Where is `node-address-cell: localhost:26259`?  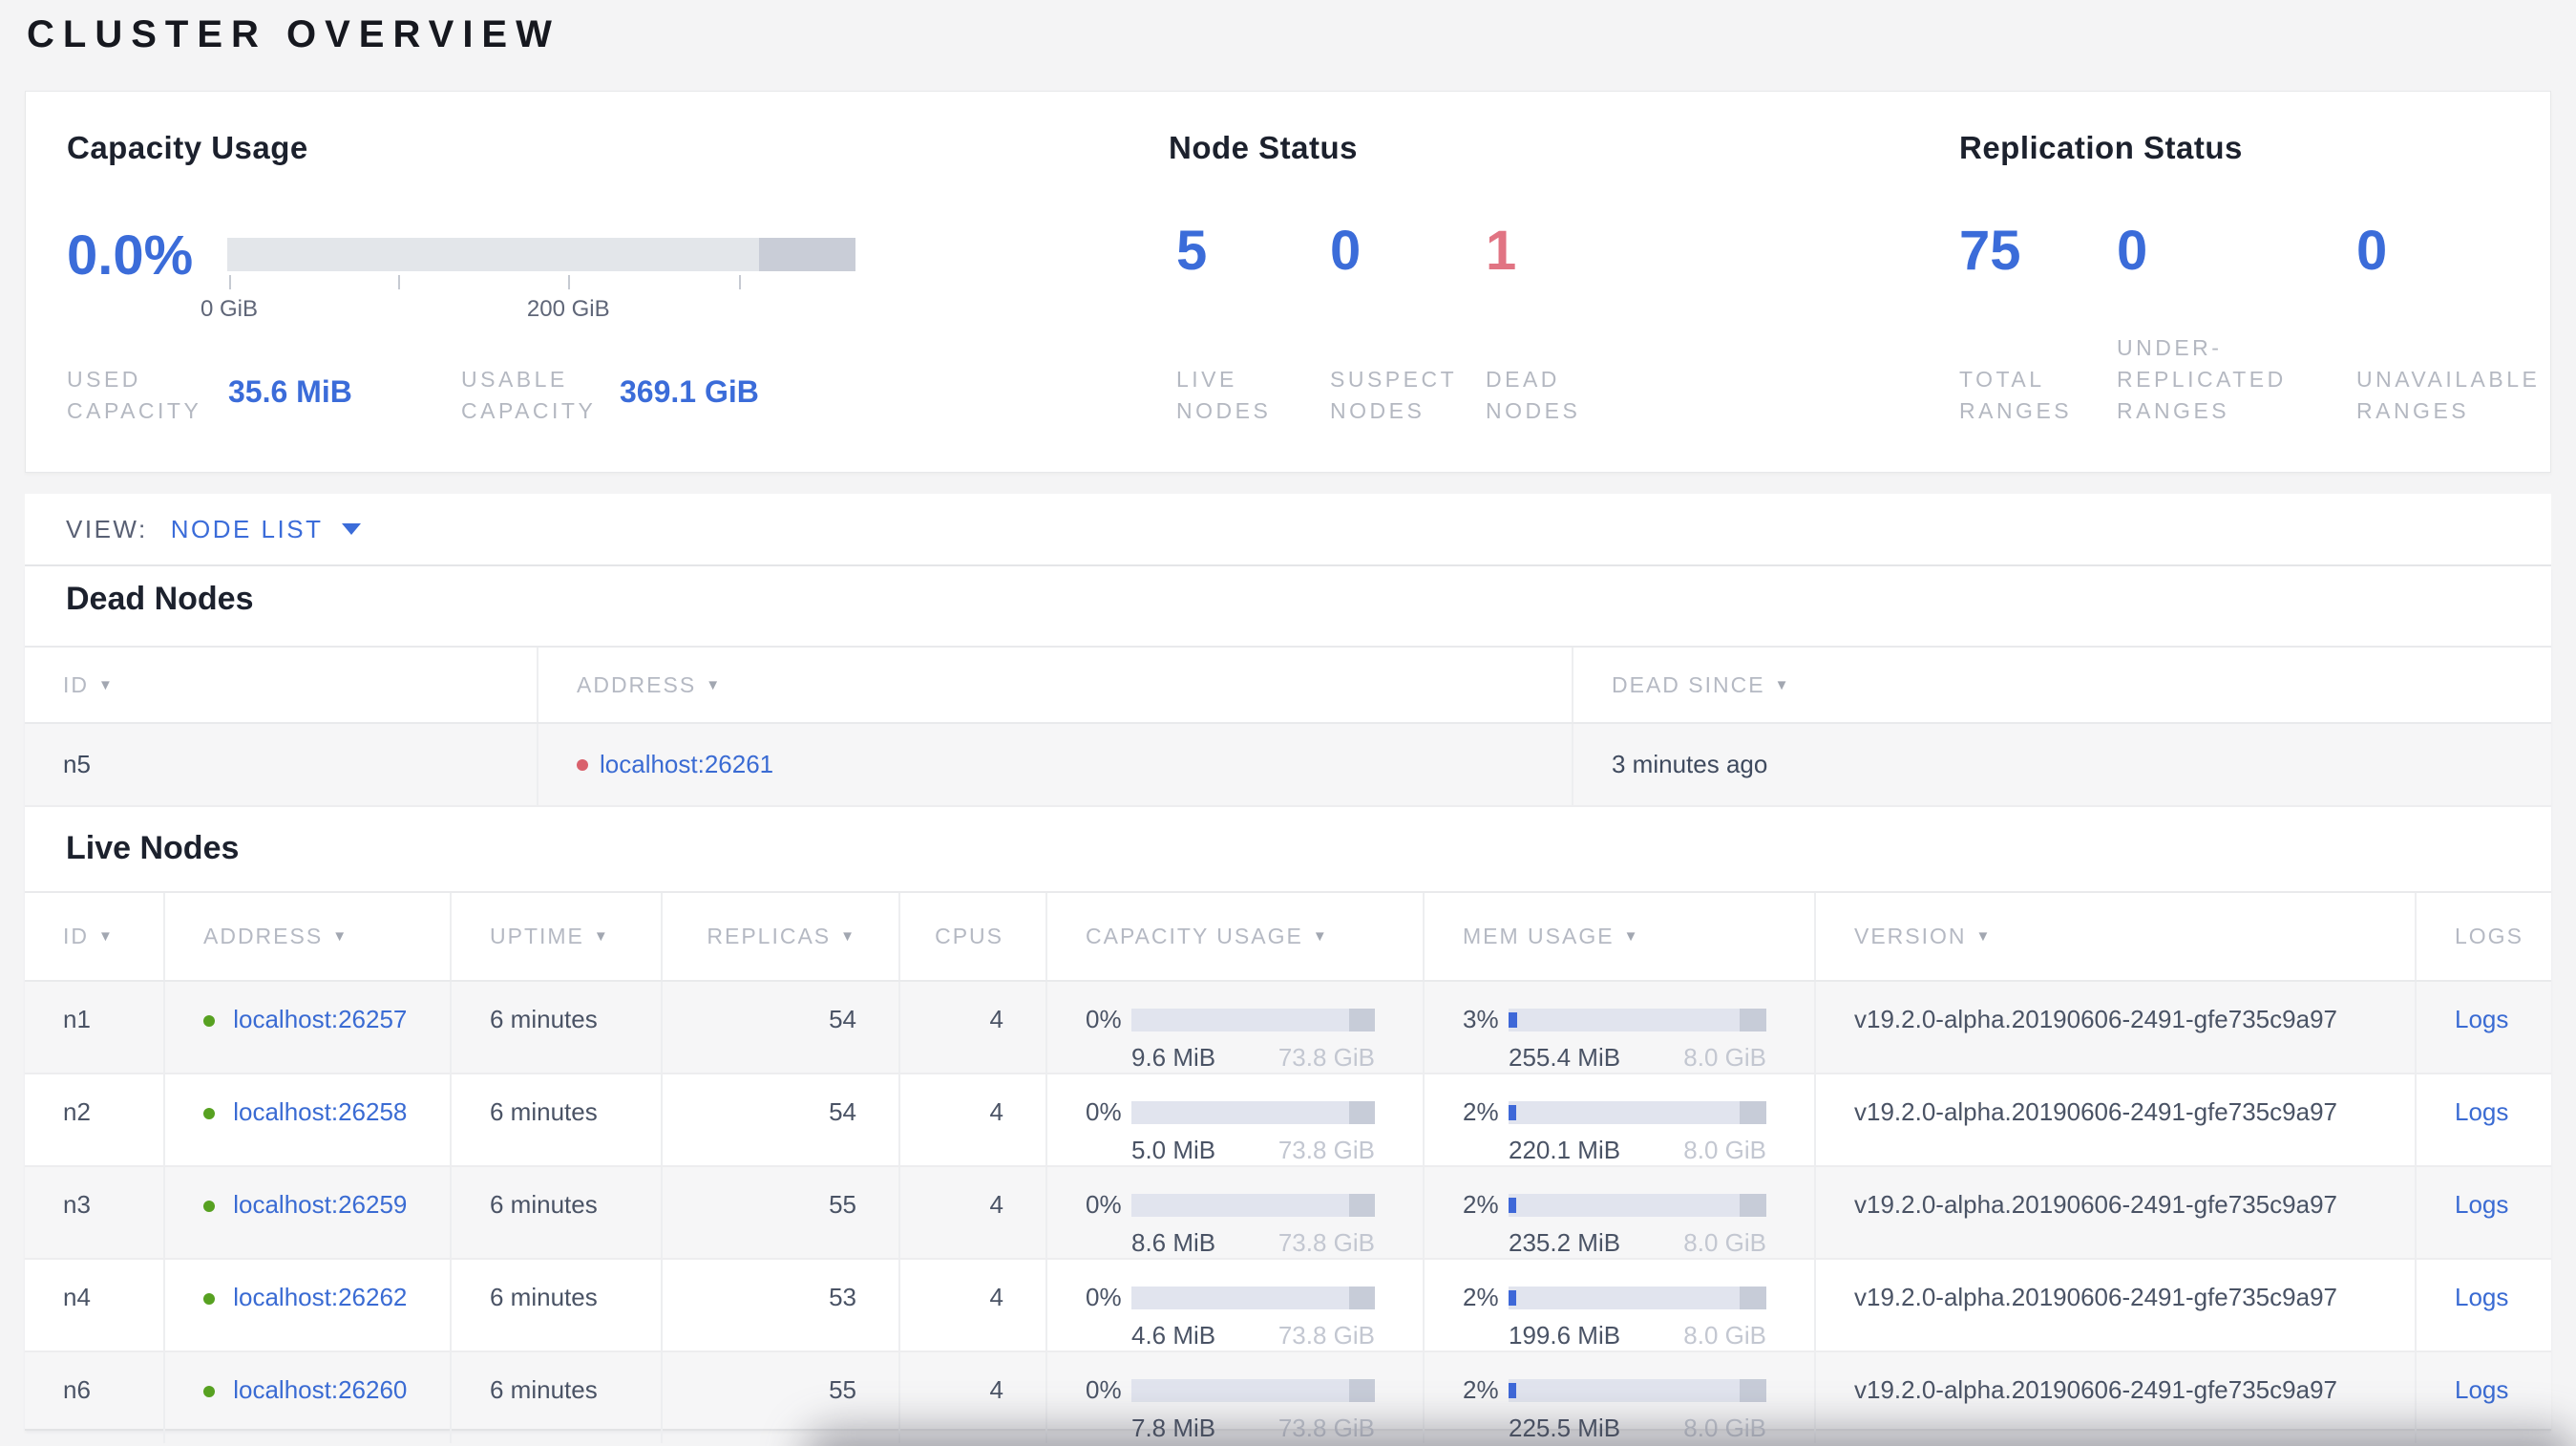
node-address-cell: localhost:26259 is located at coordinates (308, 1212).